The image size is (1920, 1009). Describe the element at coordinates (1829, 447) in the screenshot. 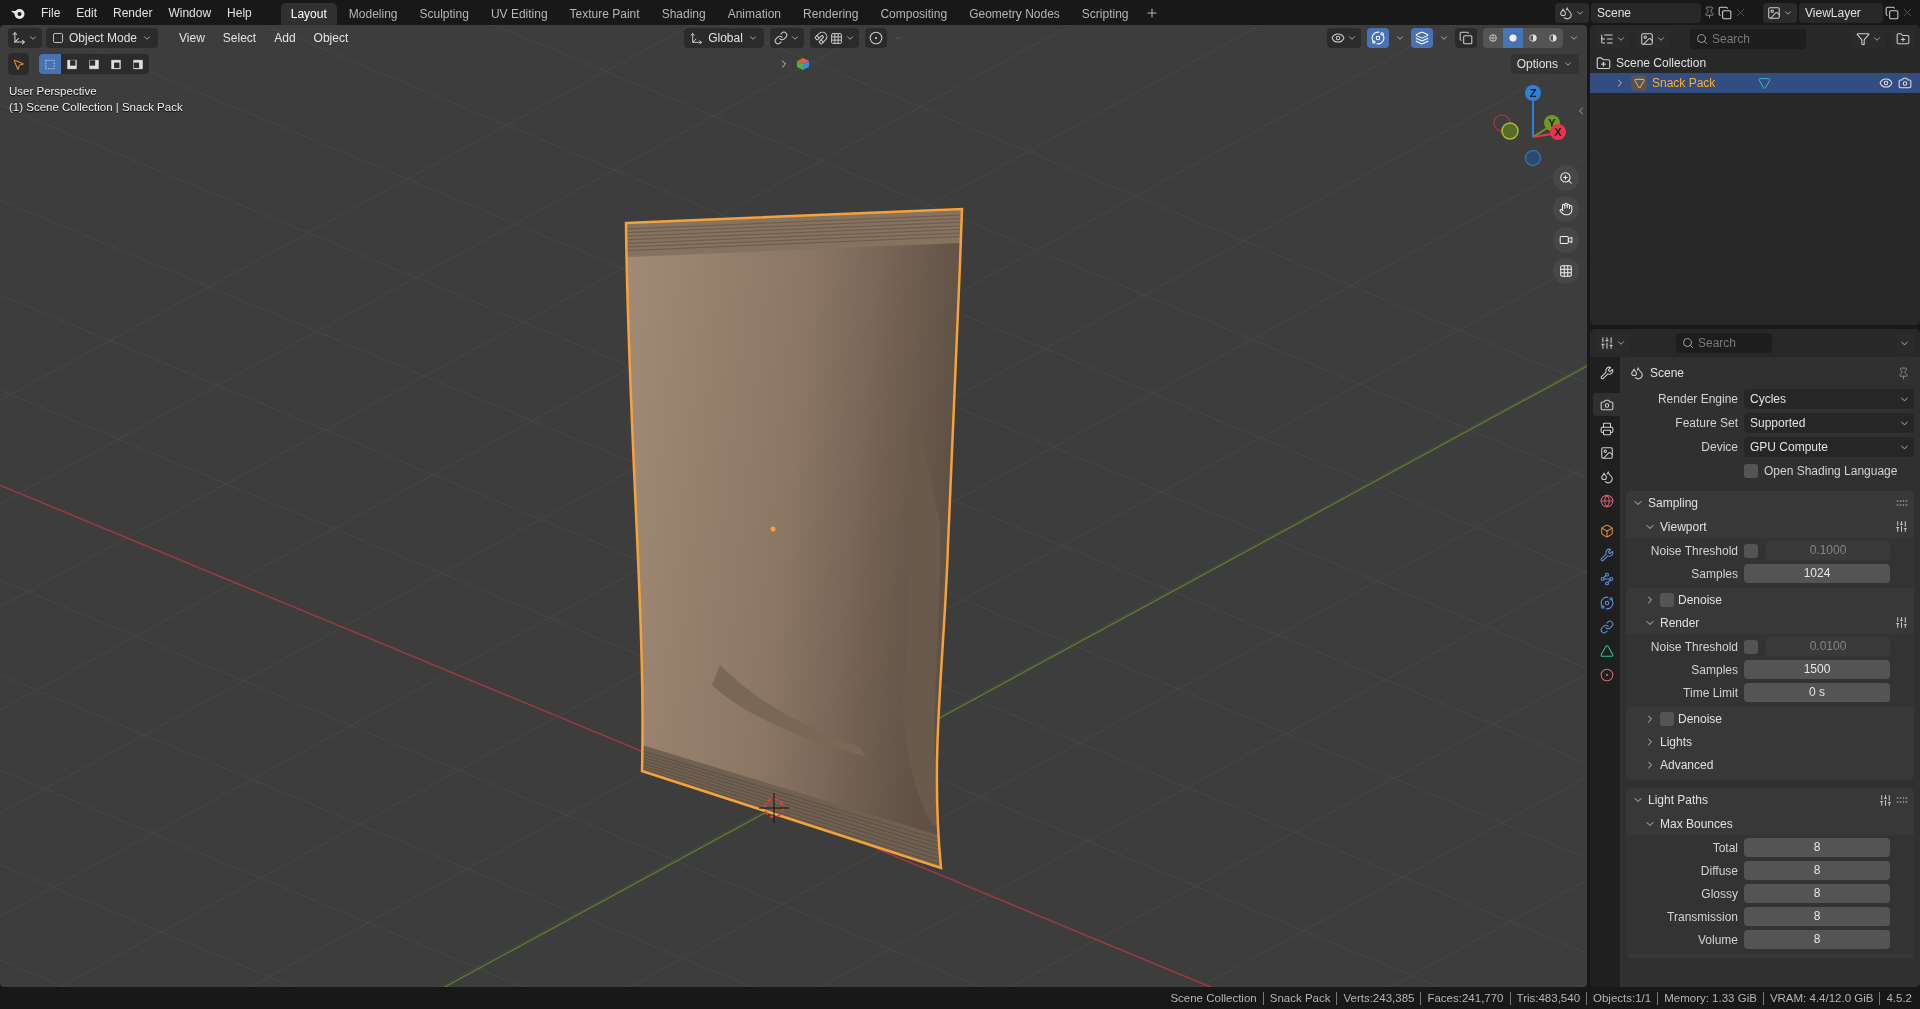

I see `dropdown-field: GPU Compute` at that location.